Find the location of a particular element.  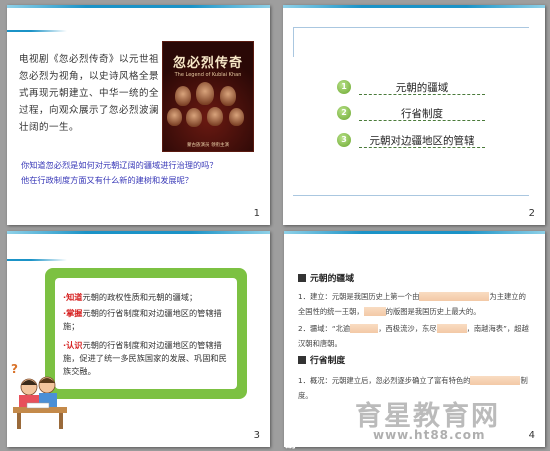

toc-item-province-system: 2 行省制度 is located at coordinates (437, 113).